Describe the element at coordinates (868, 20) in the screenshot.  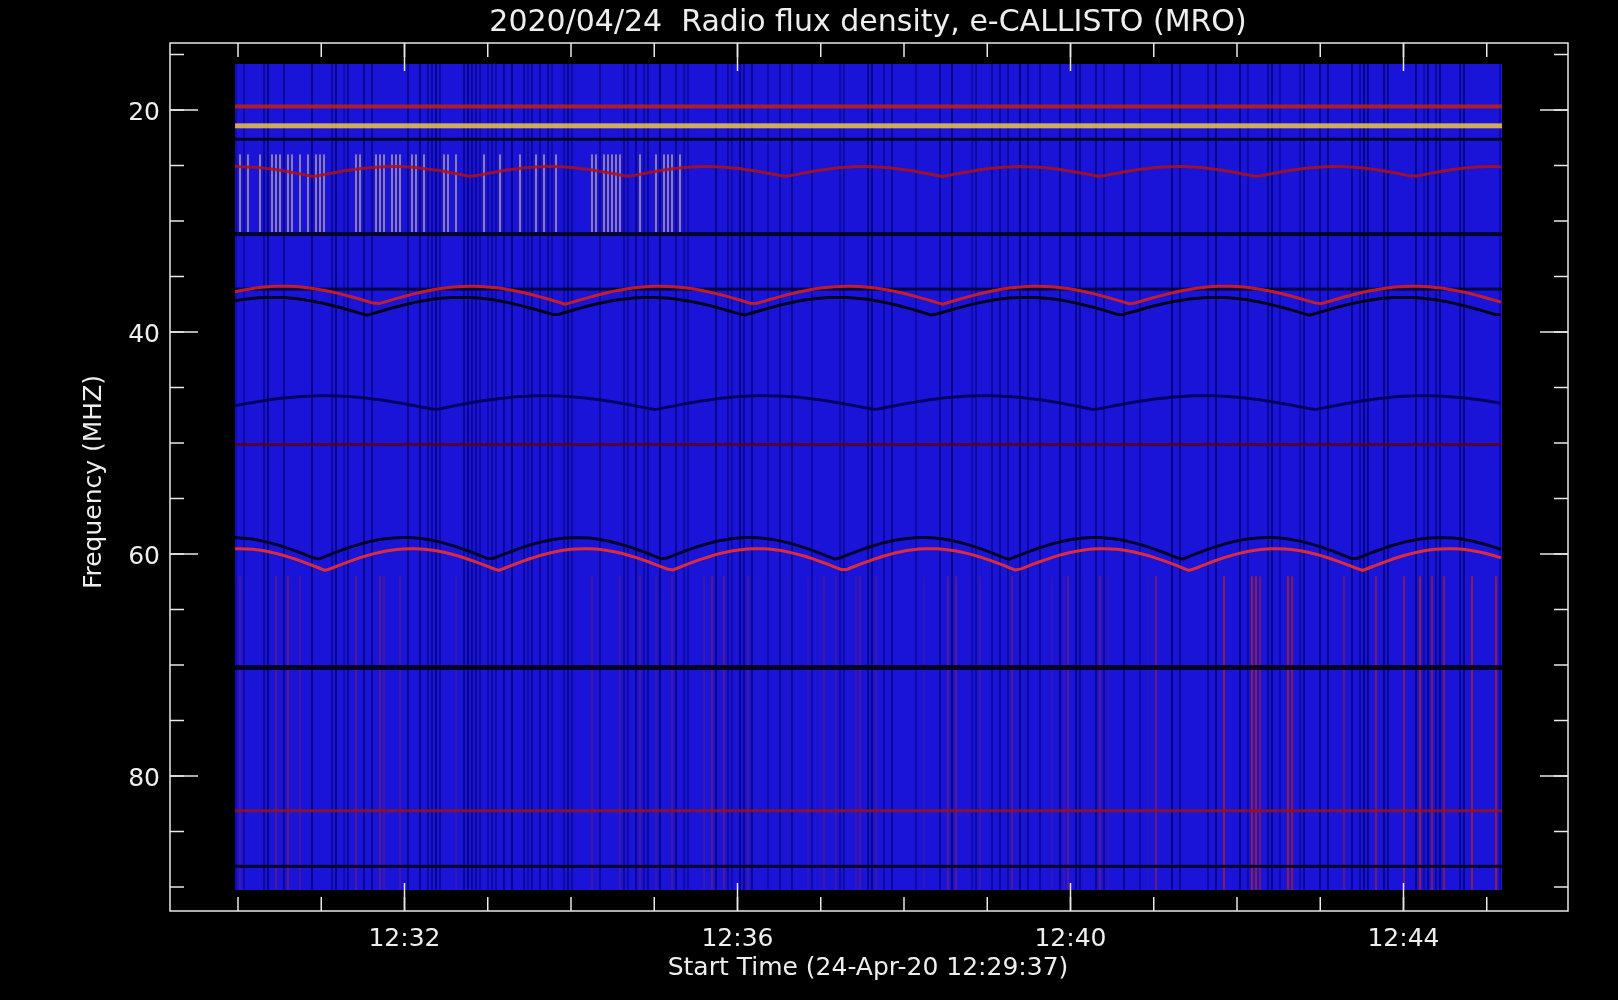
I see `chart-title: 2020/04/24 Radio flux density, e-CALLISTO (MRO)` at that location.